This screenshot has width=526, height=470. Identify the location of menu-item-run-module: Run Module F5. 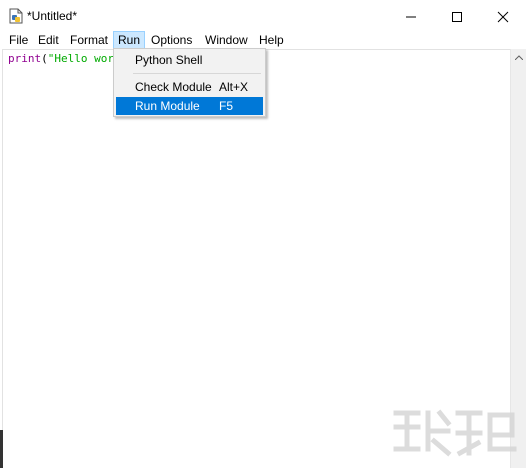
(189, 106).